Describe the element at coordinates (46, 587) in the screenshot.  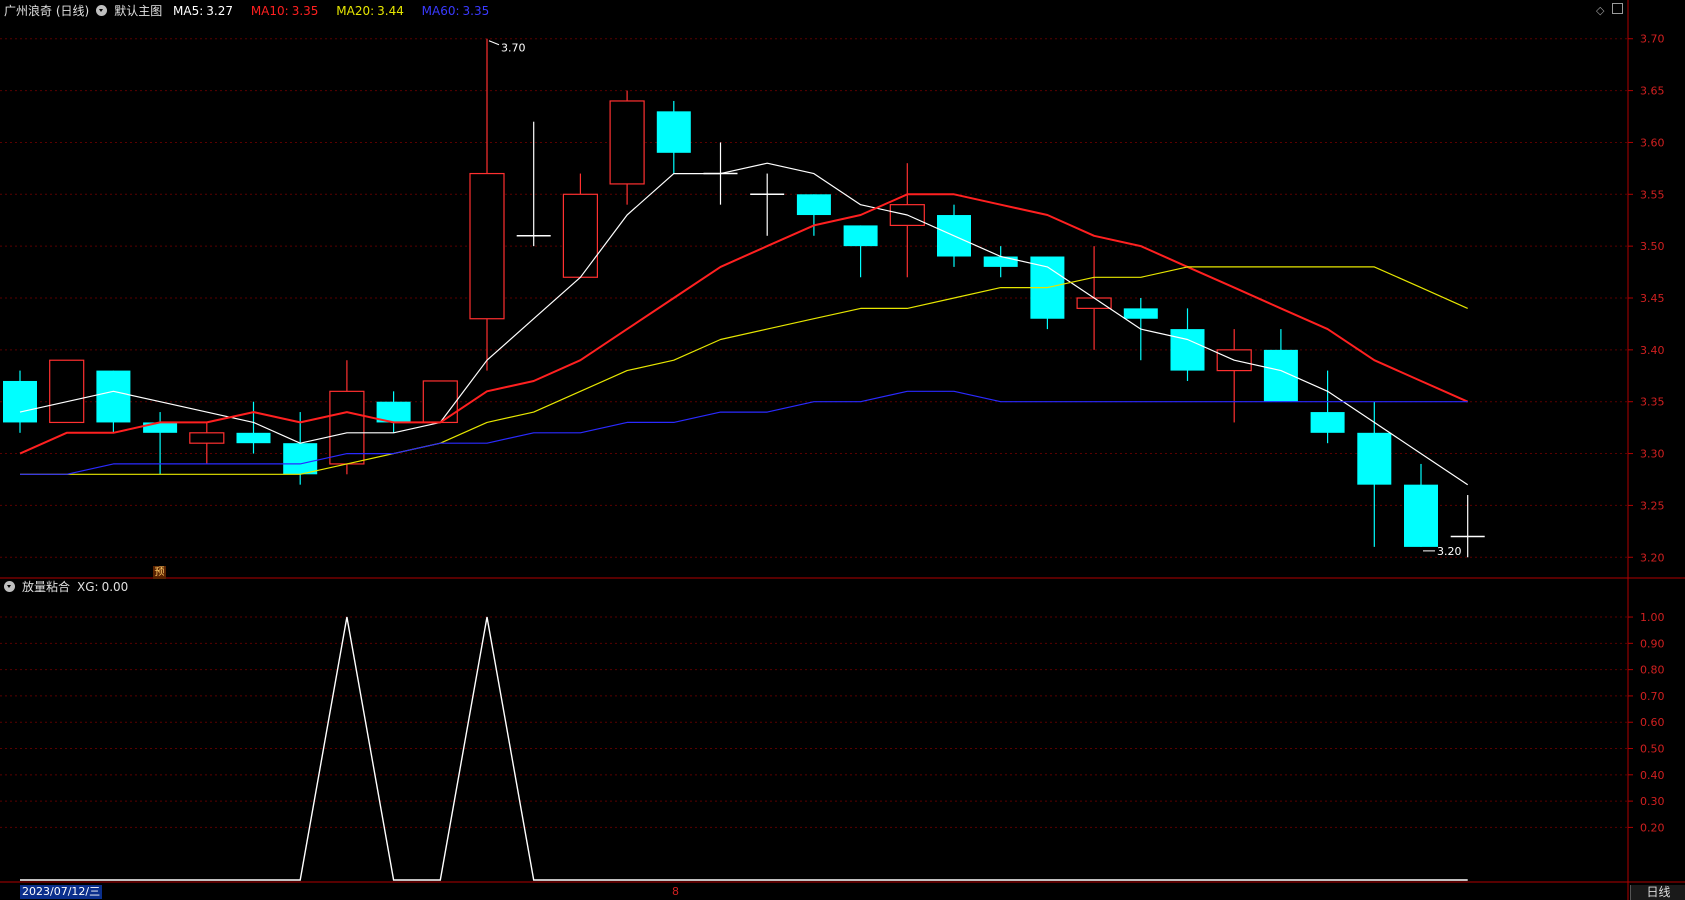
I see `indicator-name: 放量粘合` at that location.